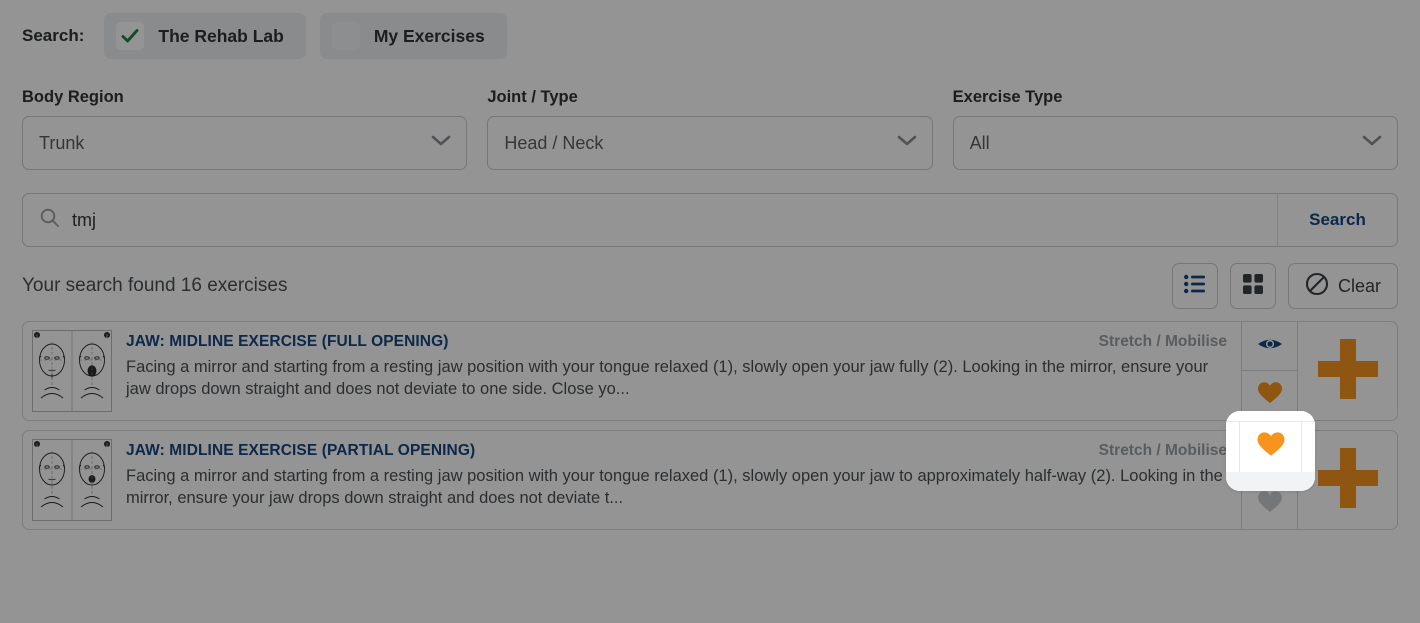 The height and width of the screenshot is (623, 1420). I want to click on add-exercise-button, so click(1347, 371).